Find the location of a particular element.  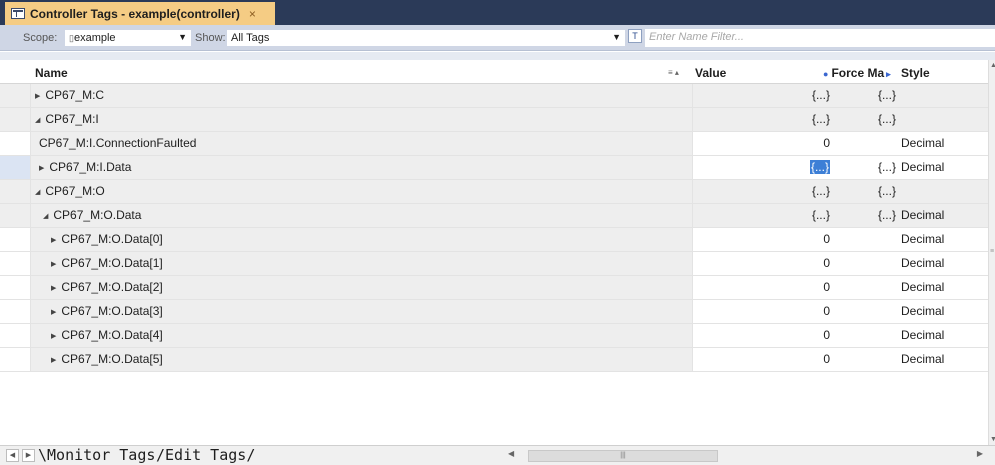

table-row: ▶ CP67_M:O.Data[2] 0 Decimal is located at coordinates (494, 288).